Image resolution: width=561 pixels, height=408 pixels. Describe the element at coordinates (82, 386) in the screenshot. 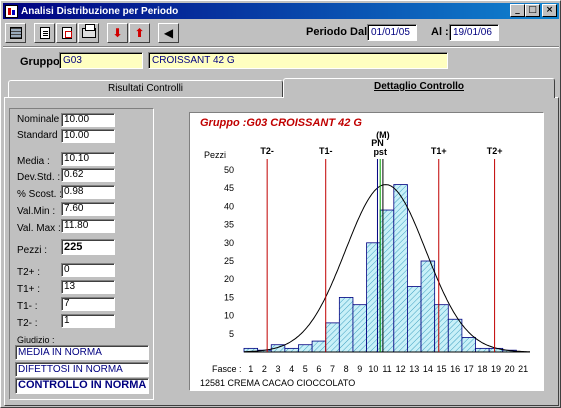

I see `giudizio-controllo: CONTROLLO IN NORMA` at that location.